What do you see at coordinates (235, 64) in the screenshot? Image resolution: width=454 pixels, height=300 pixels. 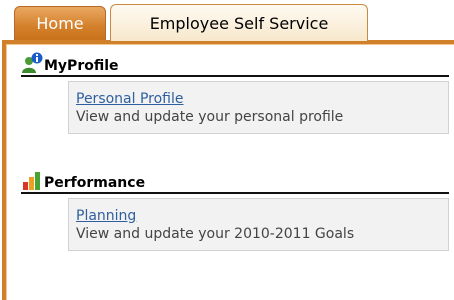 I see `section-header: MyProfile` at bounding box center [235, 64].